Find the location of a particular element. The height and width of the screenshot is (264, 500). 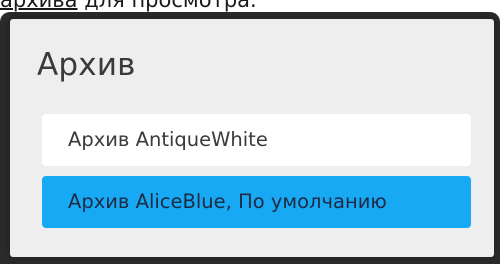

archive-option-label: Архив AliceBlue, По умолчанию is located at coordinates (227, 201).